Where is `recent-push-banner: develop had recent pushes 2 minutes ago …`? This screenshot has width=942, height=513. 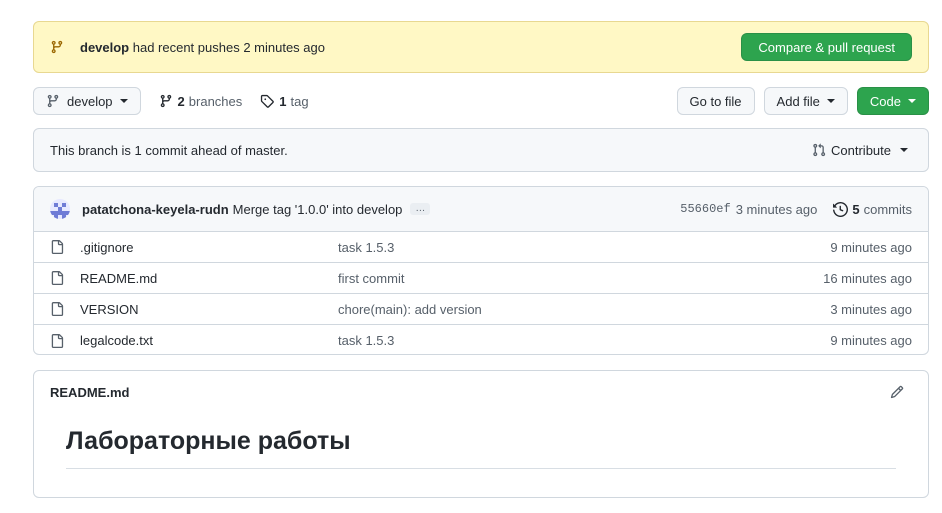
recent-push-banner: develop had recent pushes 2 minutes ago … is located at coordinates (481, 47).